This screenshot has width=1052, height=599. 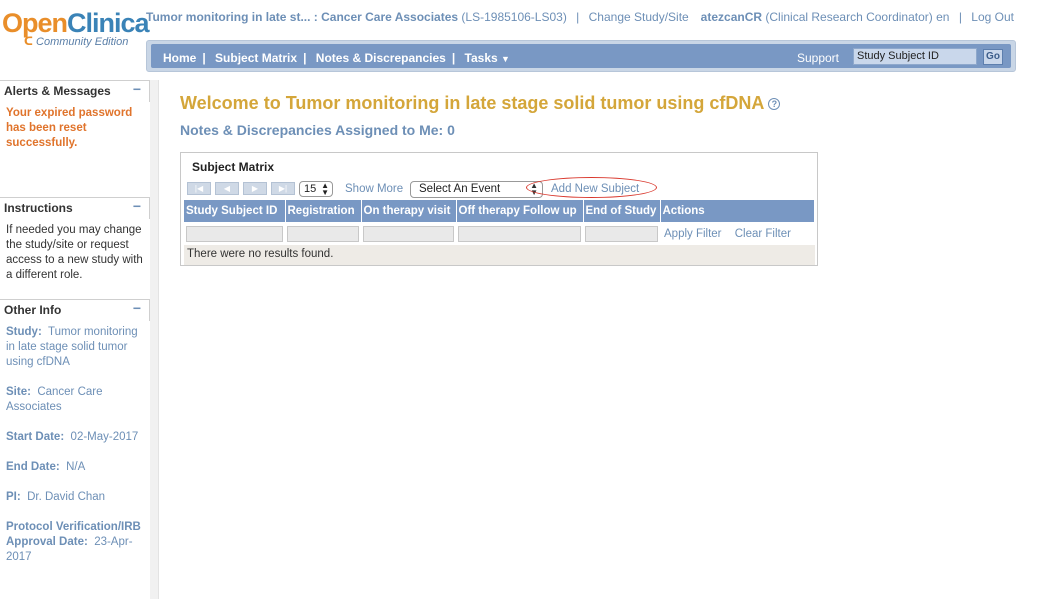 I want to click on logo-brand-part2: Clinica, so click(x=108, y=23).